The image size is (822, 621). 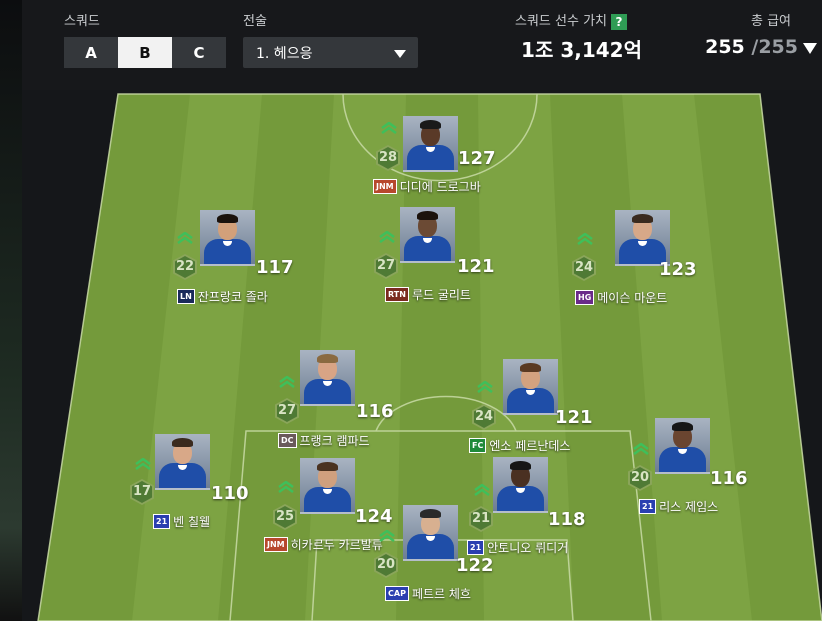 What do you see at coordinates (230, 493) in the screenshot?
I see `player-ovr: 110` at bounding box center [230, 493].